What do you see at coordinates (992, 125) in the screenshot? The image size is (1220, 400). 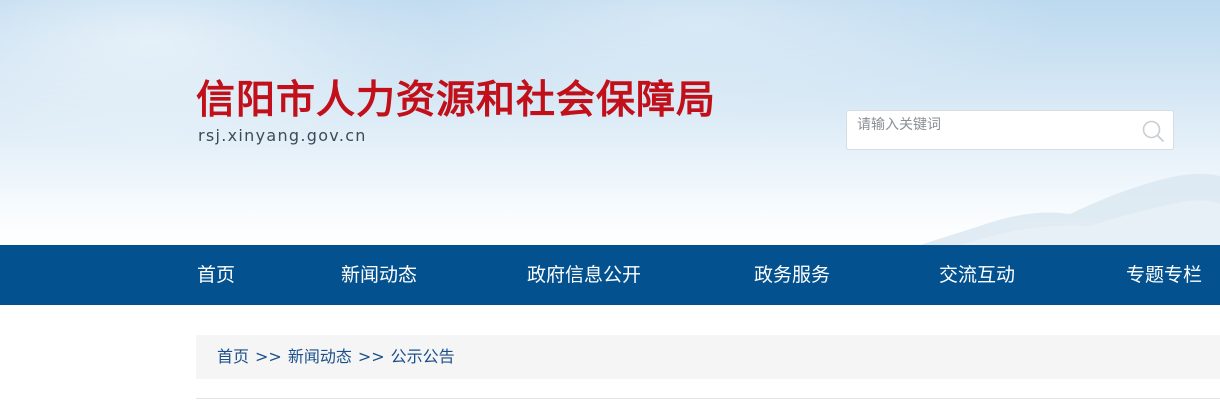 I see `search-input` at bounding box center [992, 125].